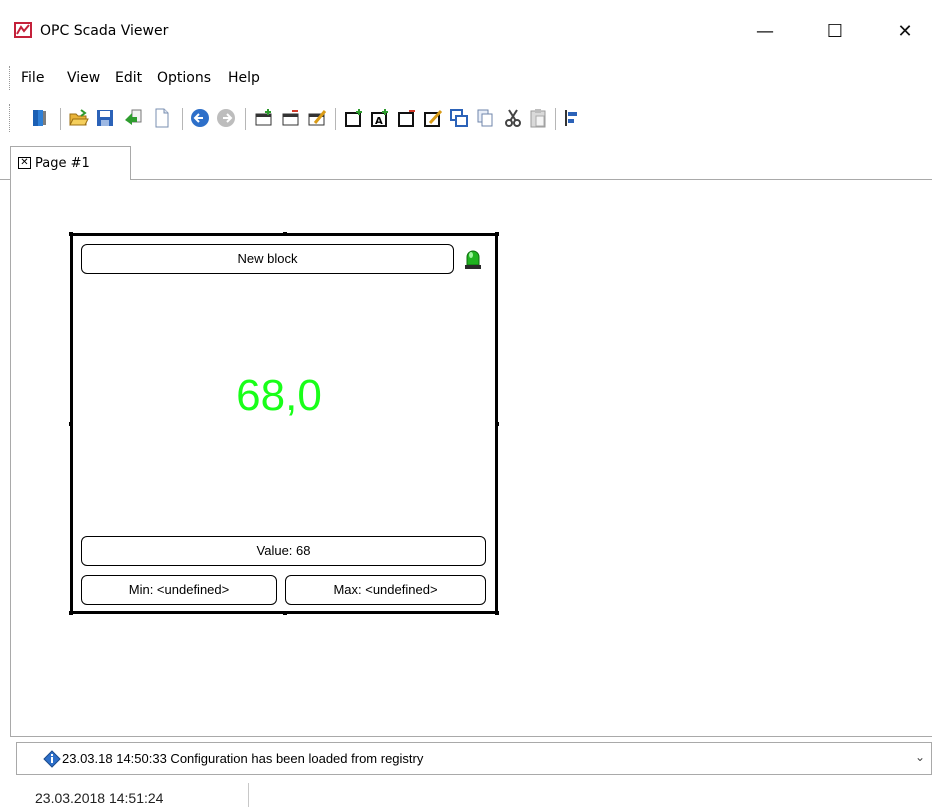 The image size is (932, 807). Describe the element at coordinates (317, 118) in the screenshot. I see `edit-page-icon` at that location.